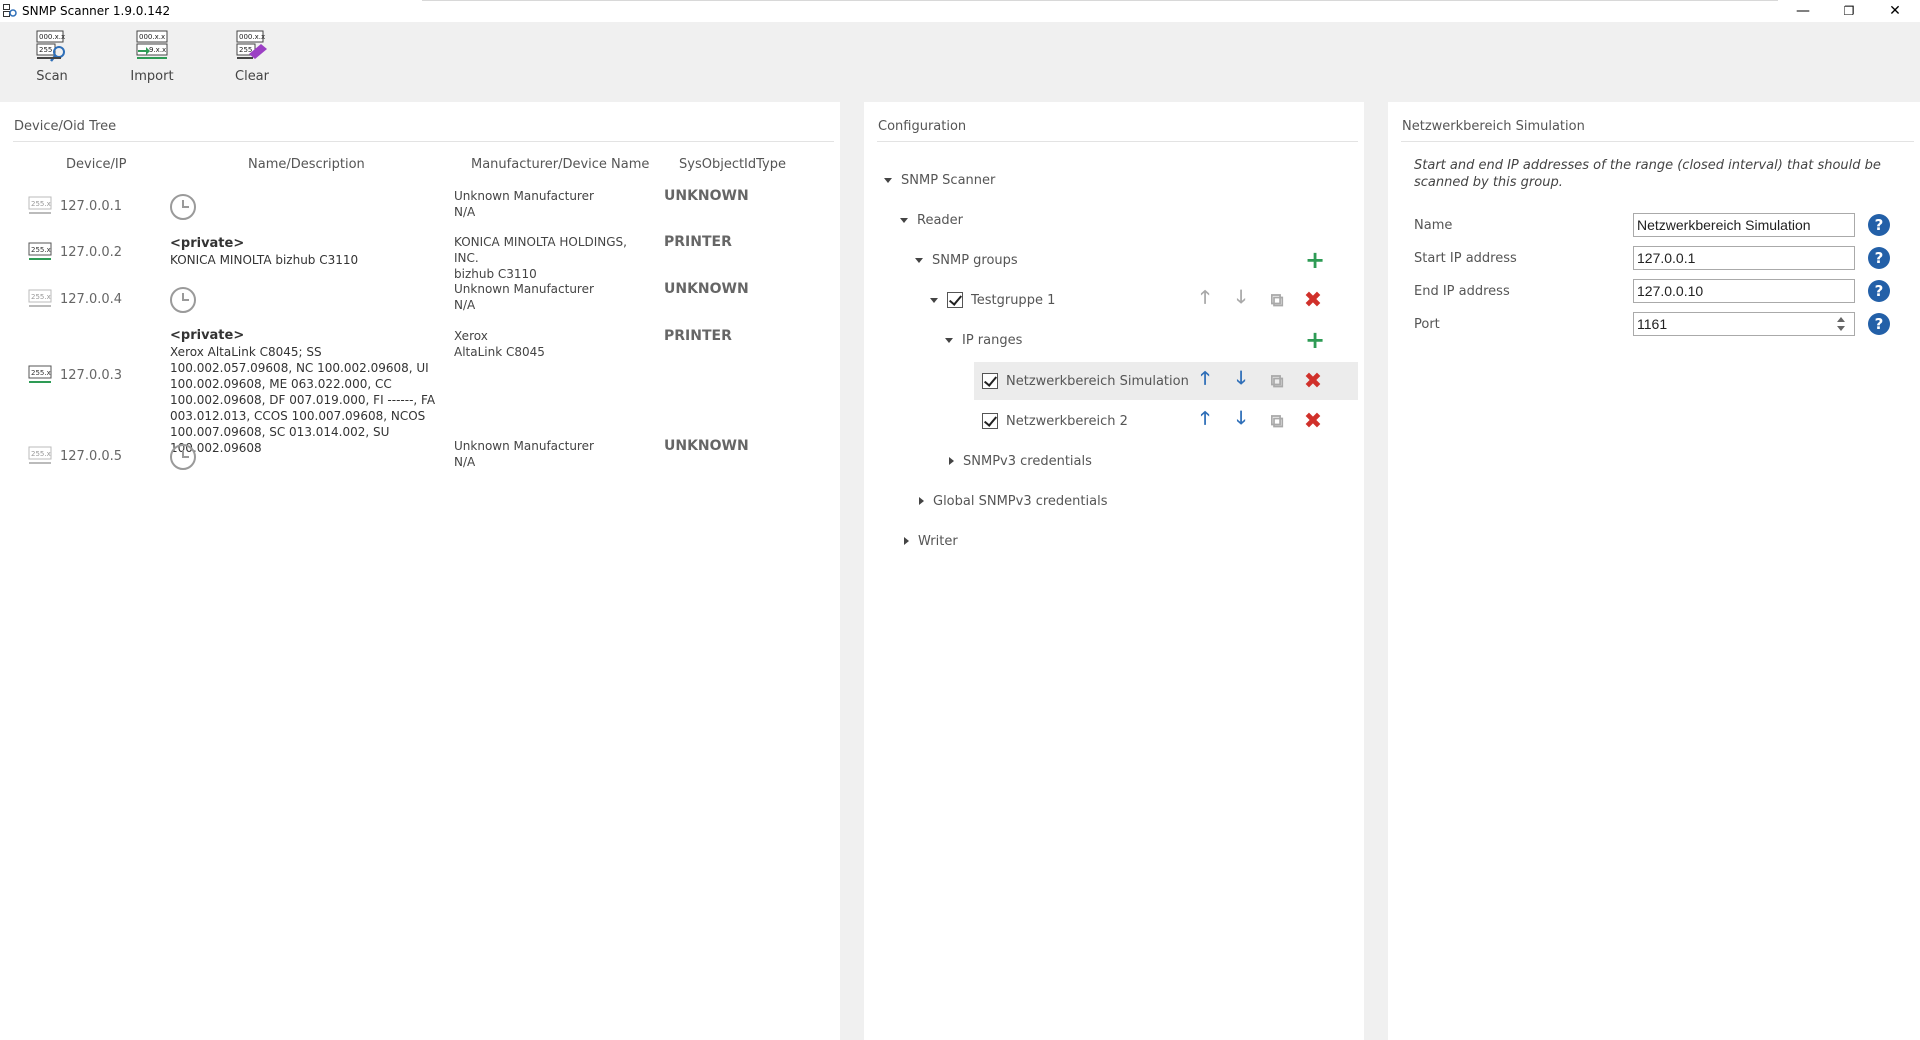  I want to click on group-checkbox, so click(955, 300).